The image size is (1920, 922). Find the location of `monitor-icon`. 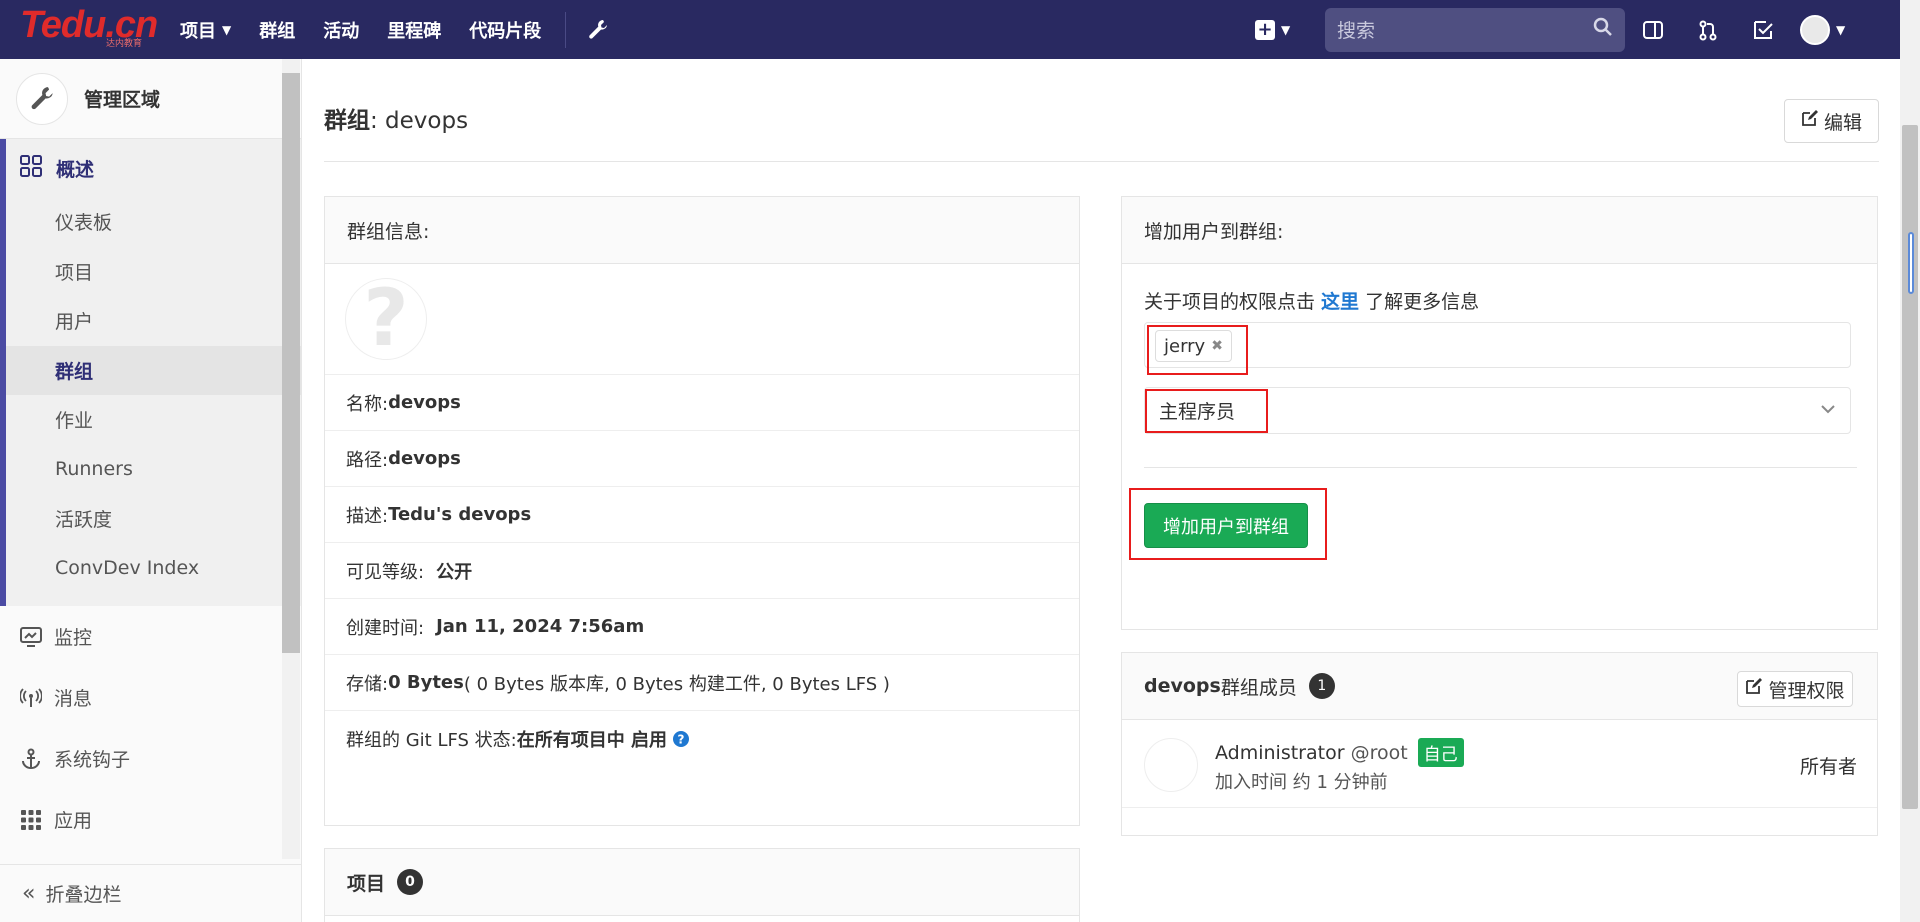

monitor-icon is located at coordinates (33, 636).